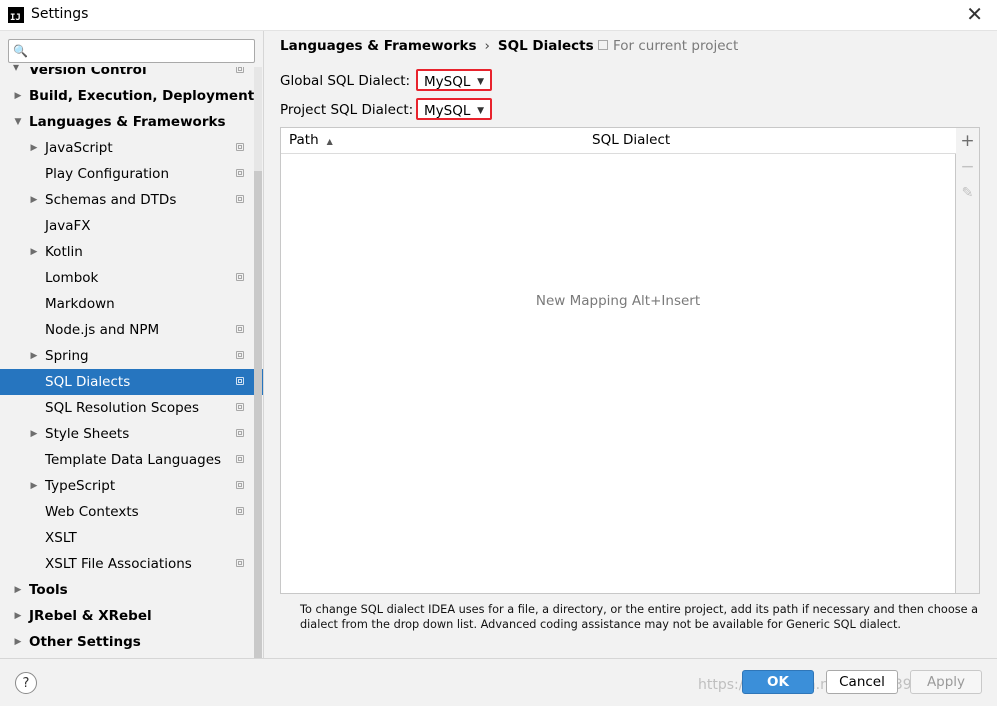 This screenshot has width=997, height=706. What do you see at coordinates (131, 590) in the screenshot?
I see `sidebar-item-tools: ▶ Tools` at bounding box center [131, 590].